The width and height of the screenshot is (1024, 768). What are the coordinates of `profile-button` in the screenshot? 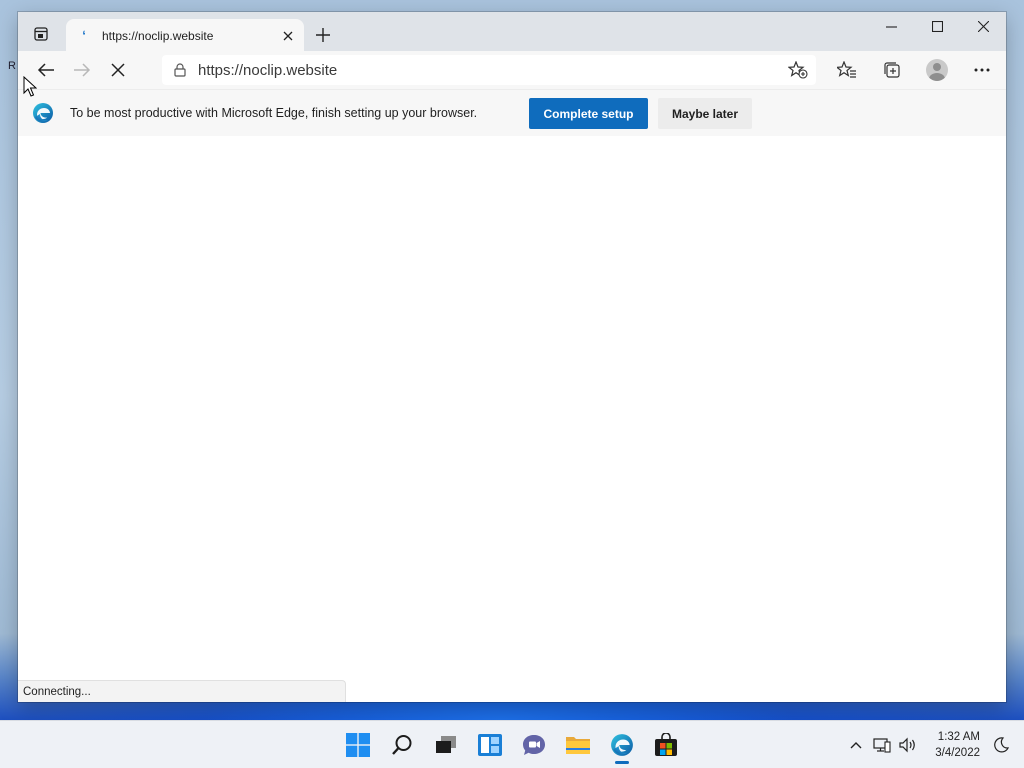 It's located at (936, 70).